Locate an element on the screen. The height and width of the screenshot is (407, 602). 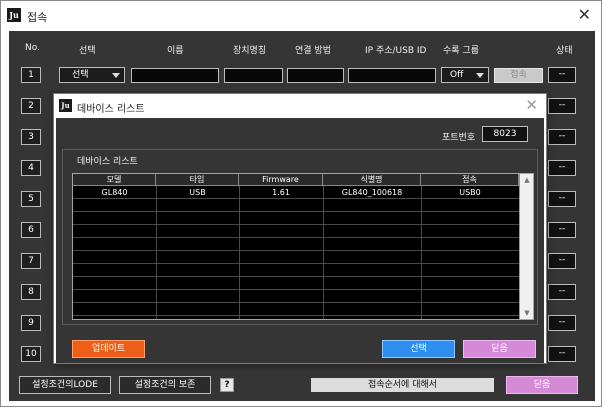
update-button: 업데이트 is located at coordinates (108, 349).